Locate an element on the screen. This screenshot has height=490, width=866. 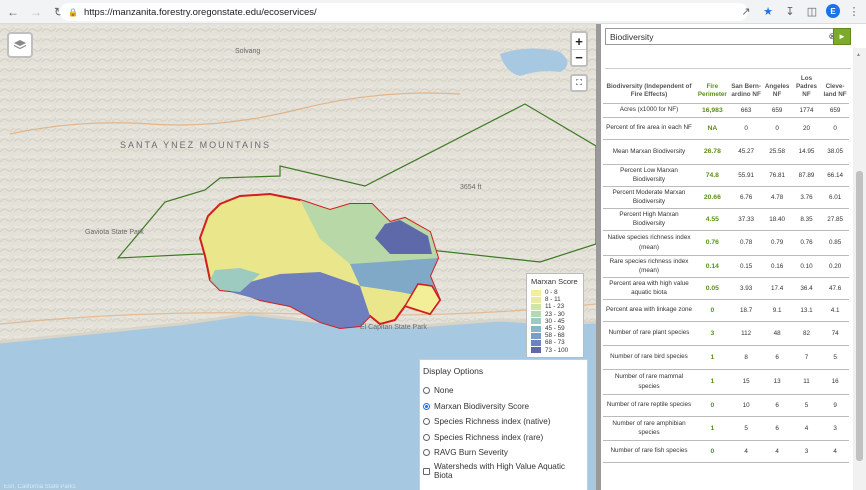
legend-label: 68 - 73 is located at coordinates (555, 343).